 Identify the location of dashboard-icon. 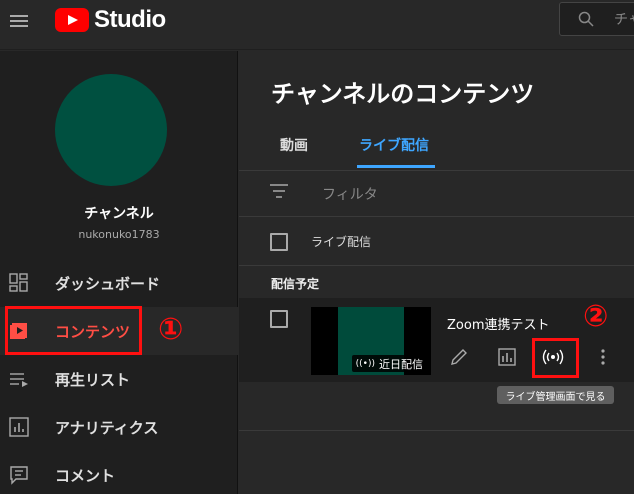
(18, 282).